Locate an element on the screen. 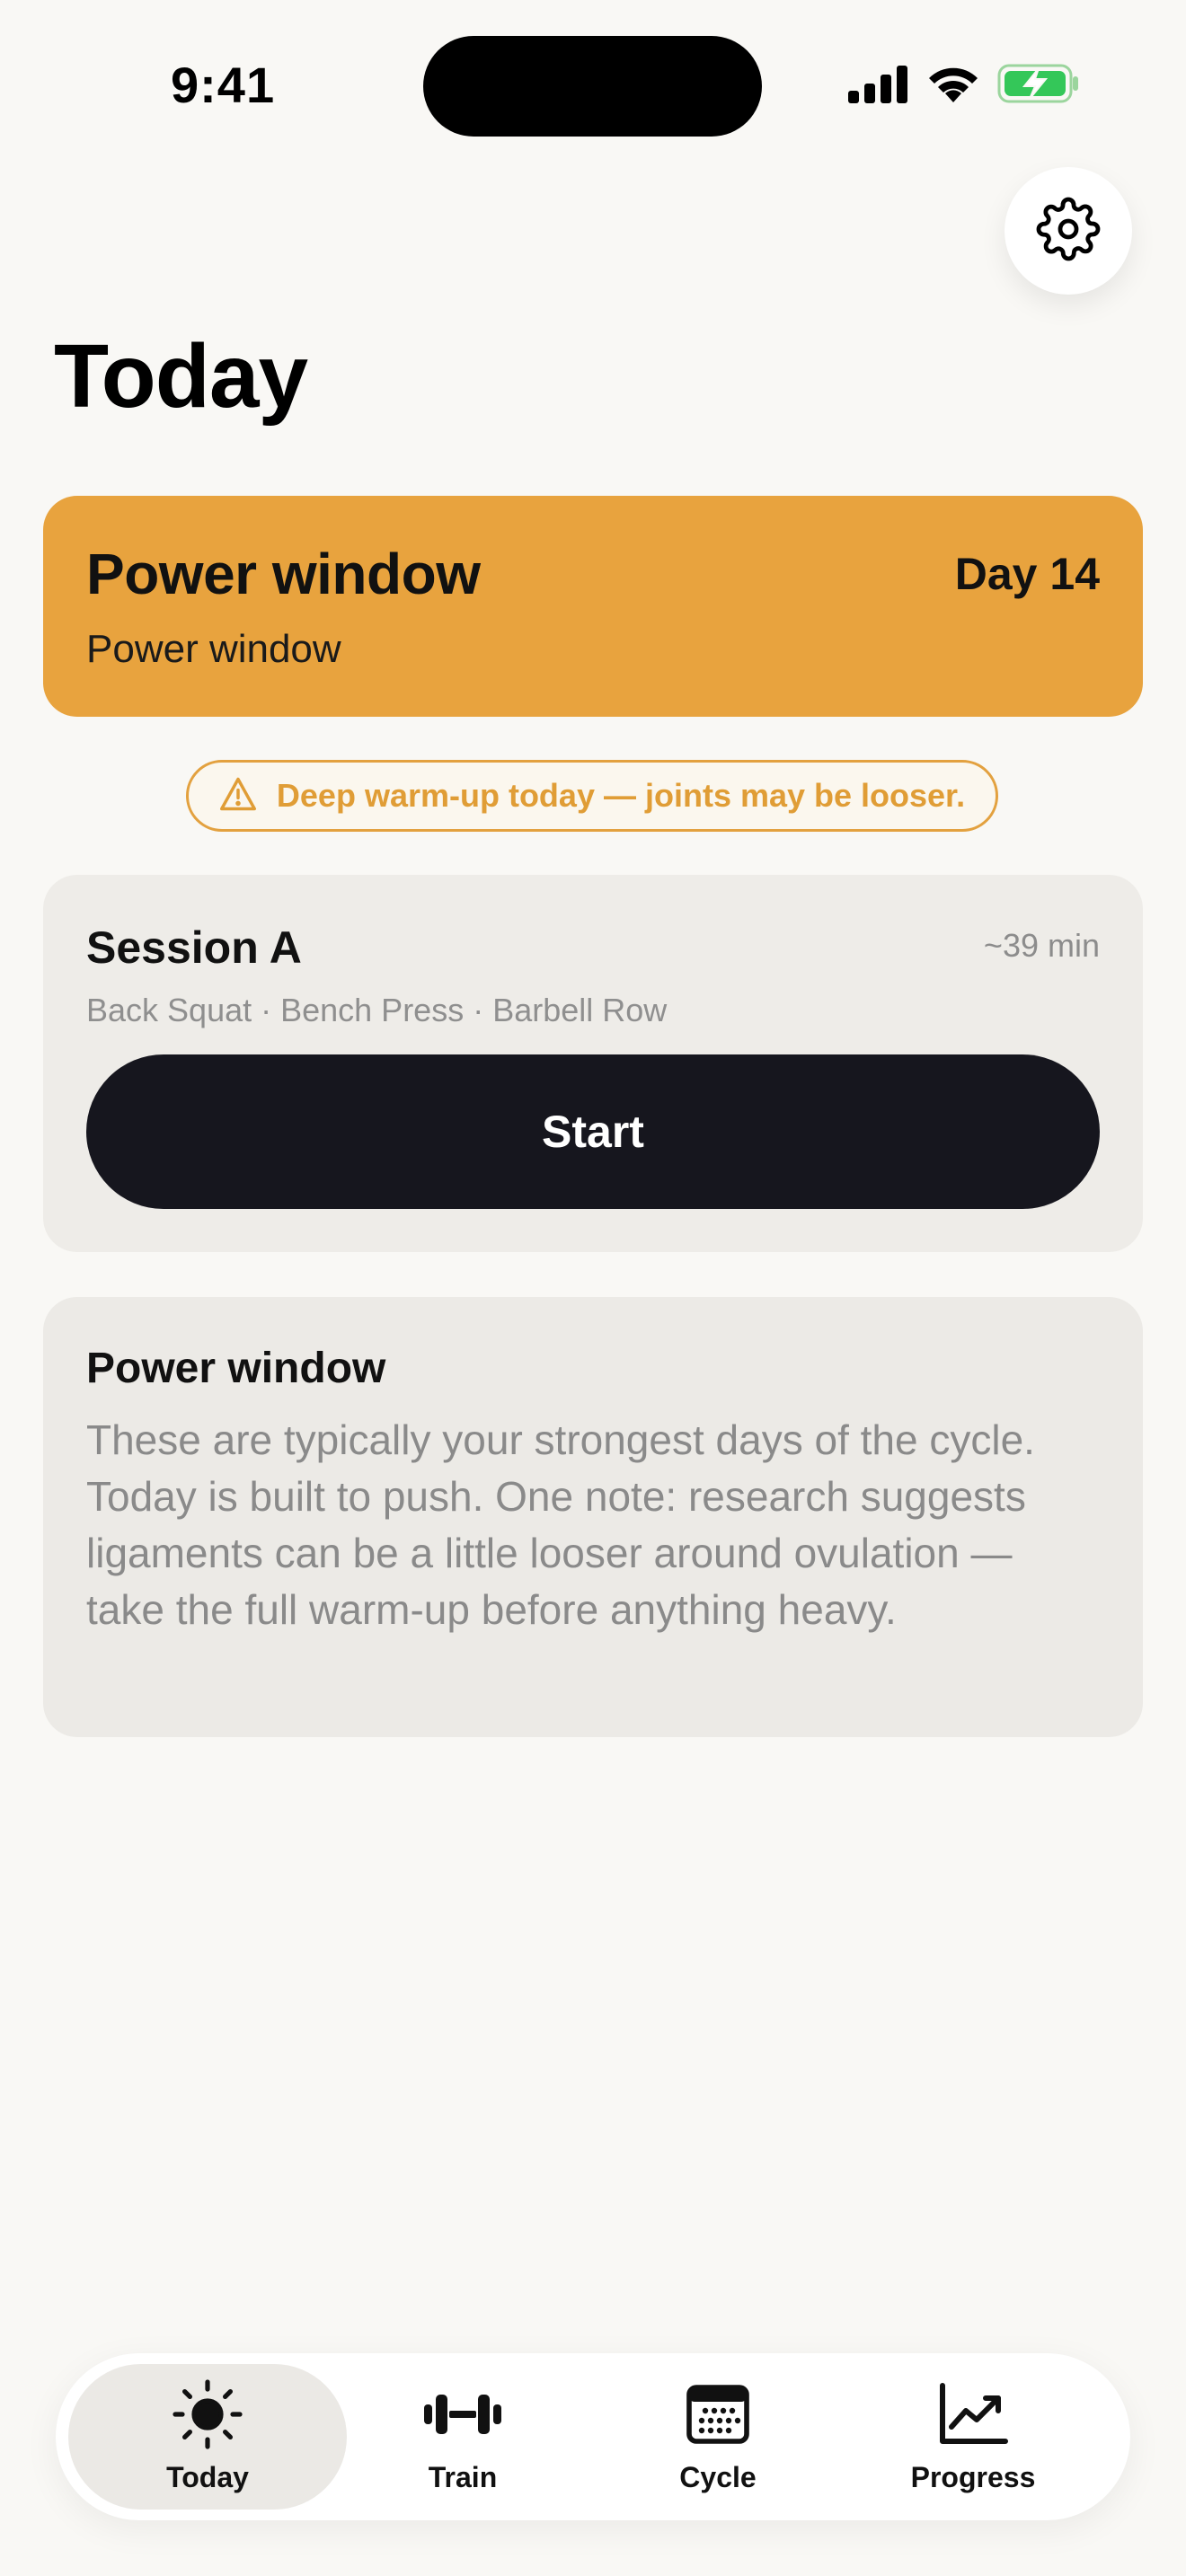 This screenshot has width=1186, height=2576. calendar-icon is located at coordinates (717, 2414).